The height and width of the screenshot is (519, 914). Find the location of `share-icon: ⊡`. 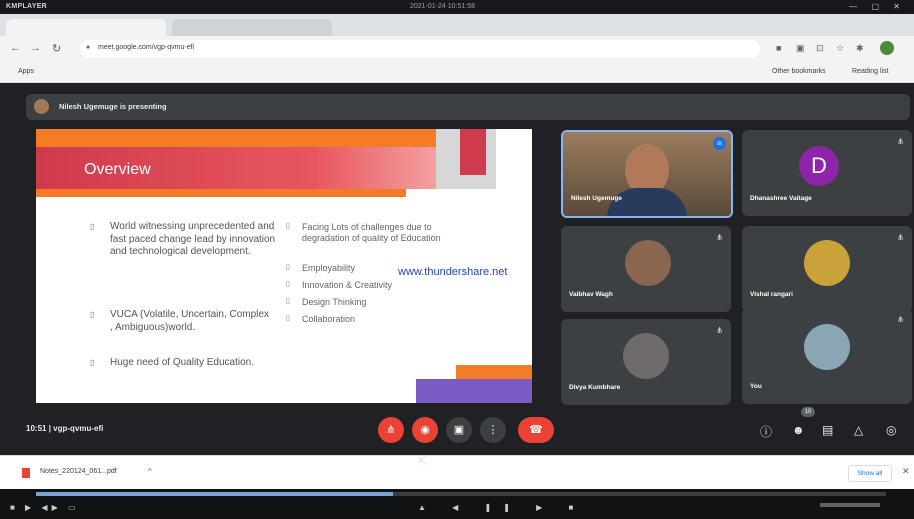

share-icon: ⊡ is located at coordinates (820, 48).